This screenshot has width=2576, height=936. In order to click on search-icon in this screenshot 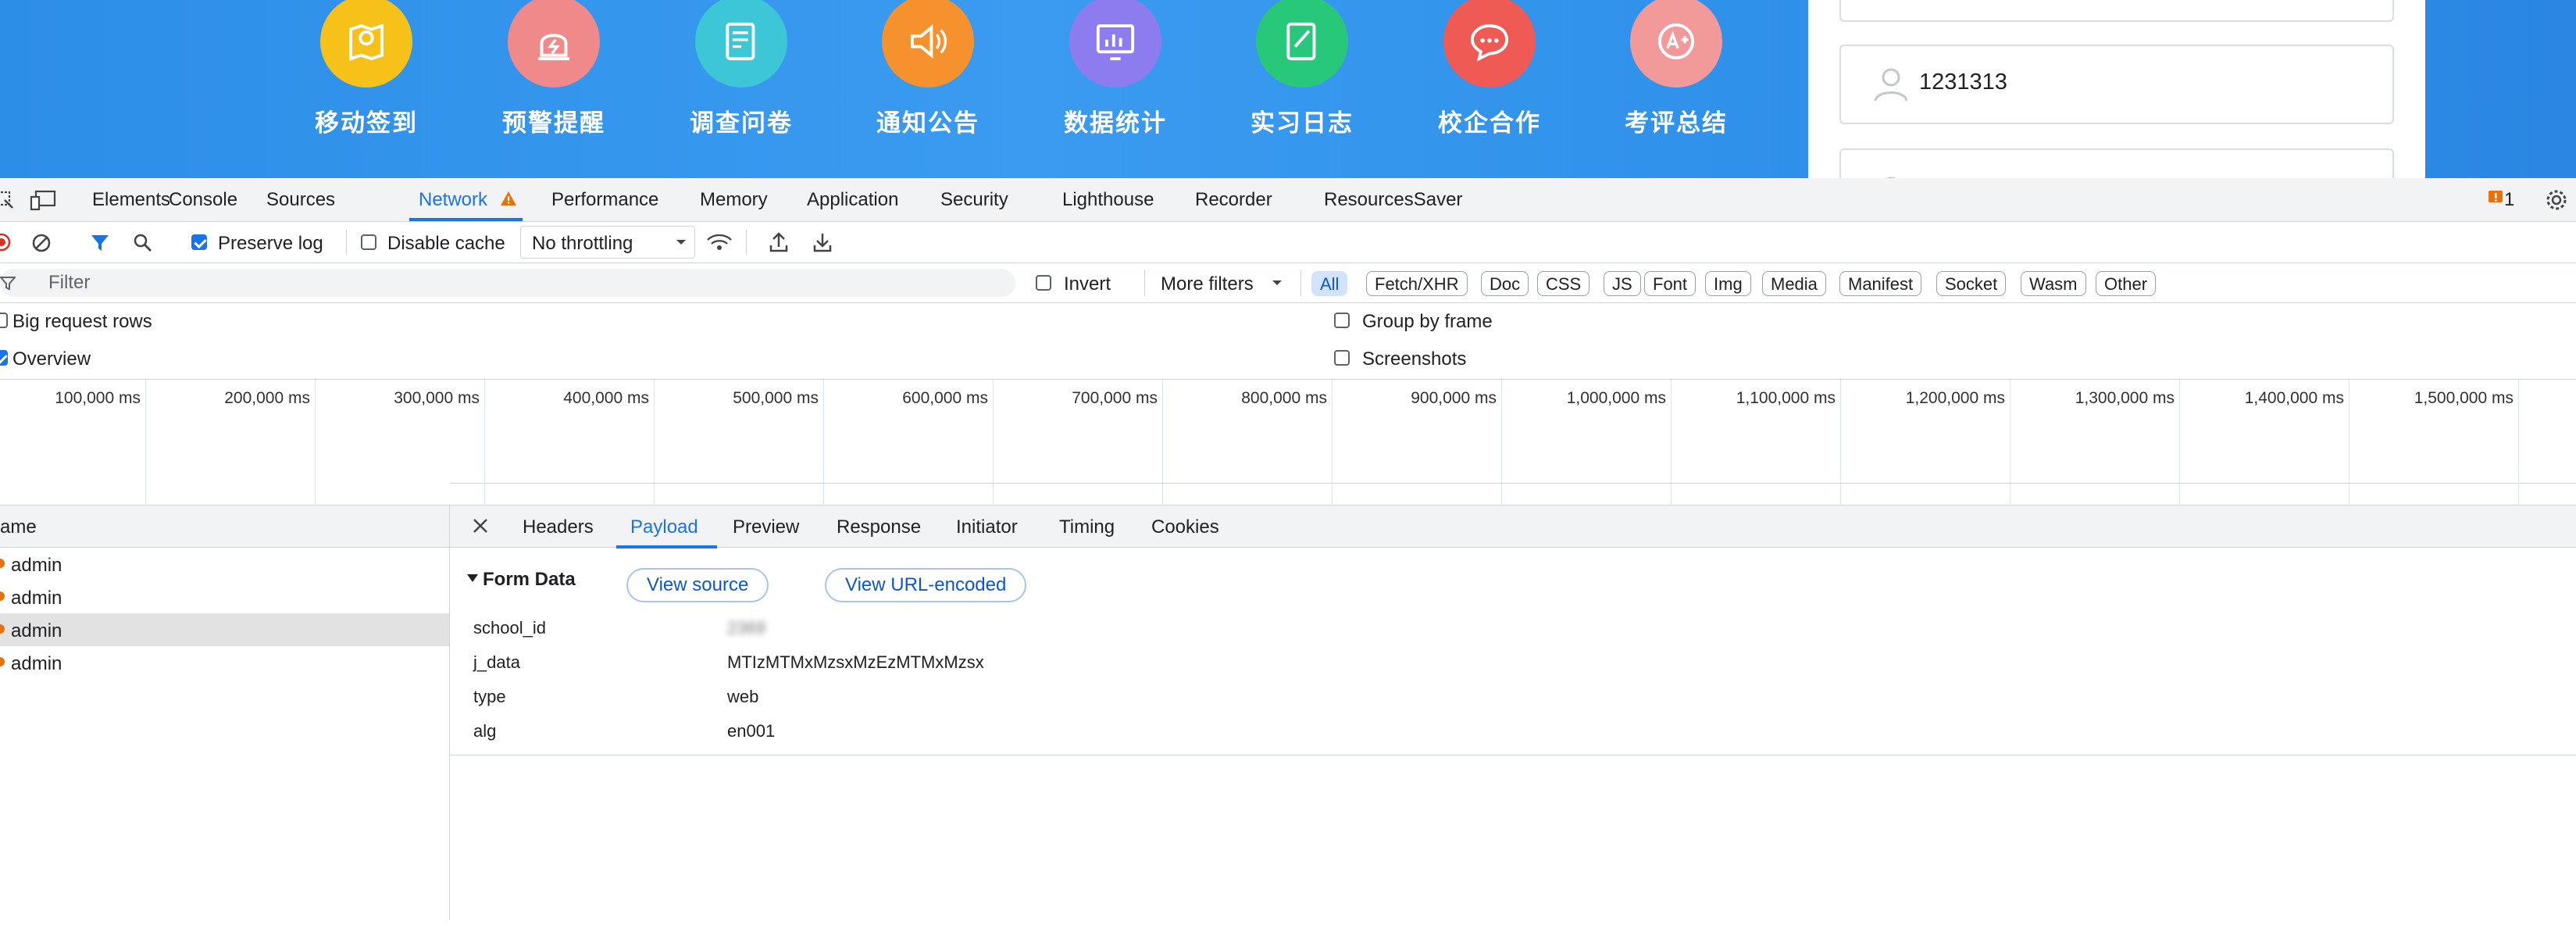, I will do `click(143, 243)`.